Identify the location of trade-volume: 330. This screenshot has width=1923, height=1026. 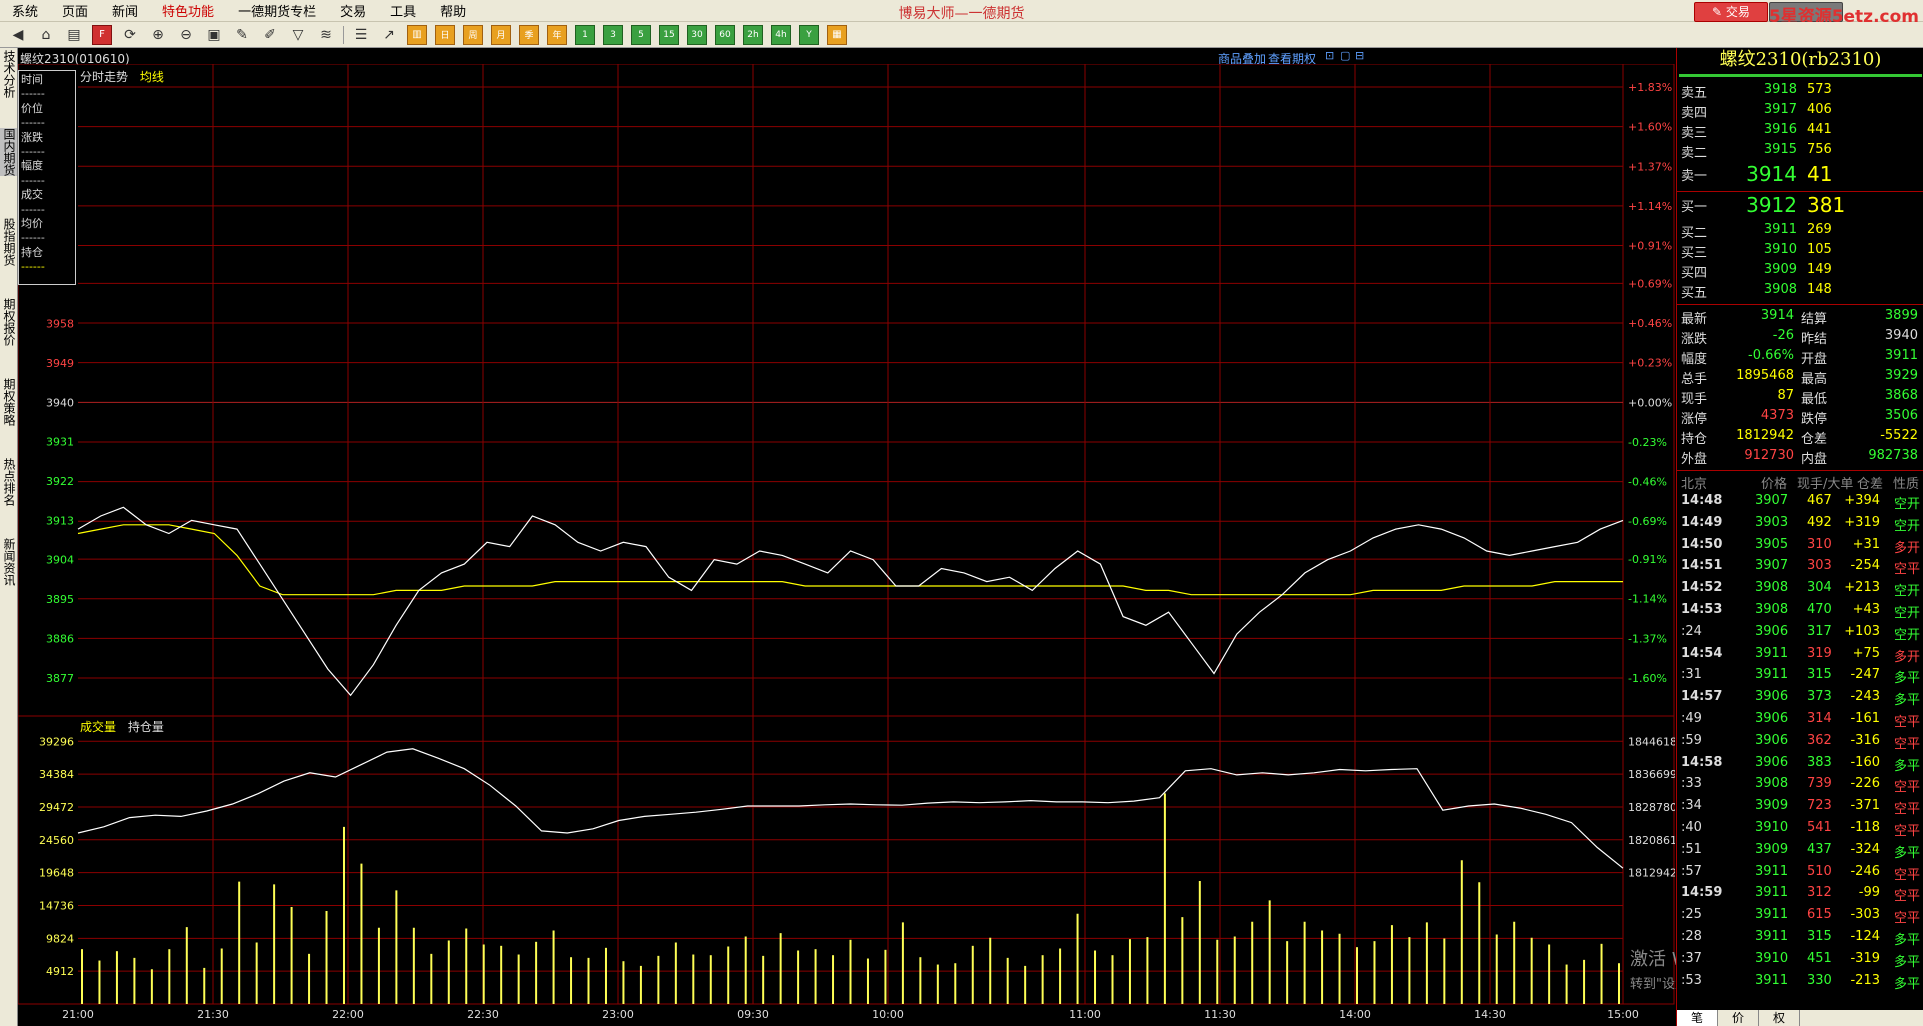
(1819, 980).